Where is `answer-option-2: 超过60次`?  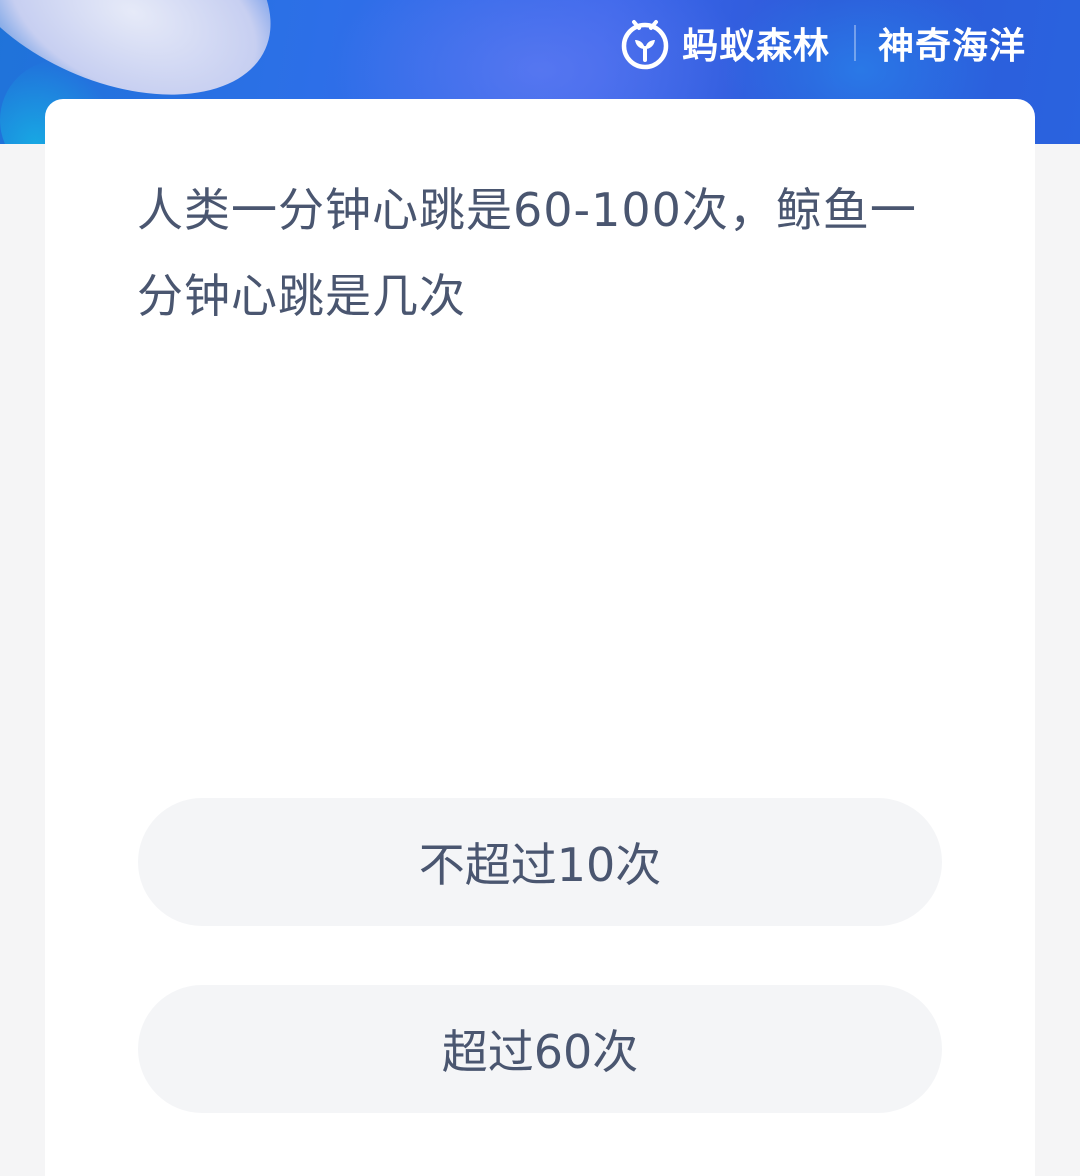 answer-option-2: 超过60次 is located at coordinates (540, 1049).